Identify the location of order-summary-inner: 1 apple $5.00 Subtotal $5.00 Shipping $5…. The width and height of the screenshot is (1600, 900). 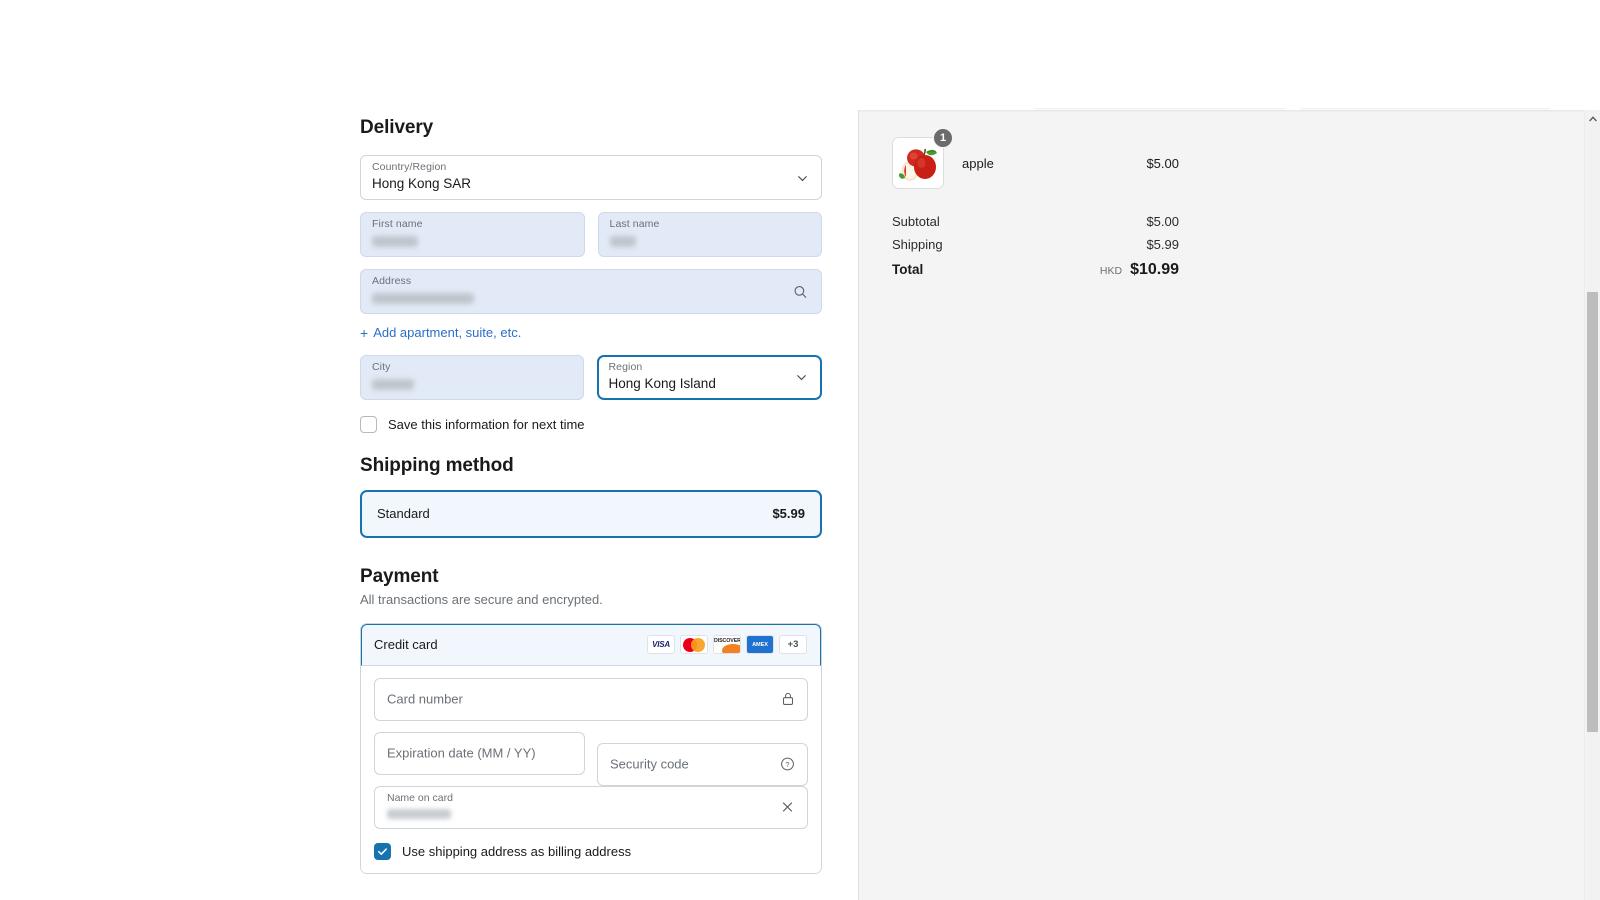
(1019, 194).